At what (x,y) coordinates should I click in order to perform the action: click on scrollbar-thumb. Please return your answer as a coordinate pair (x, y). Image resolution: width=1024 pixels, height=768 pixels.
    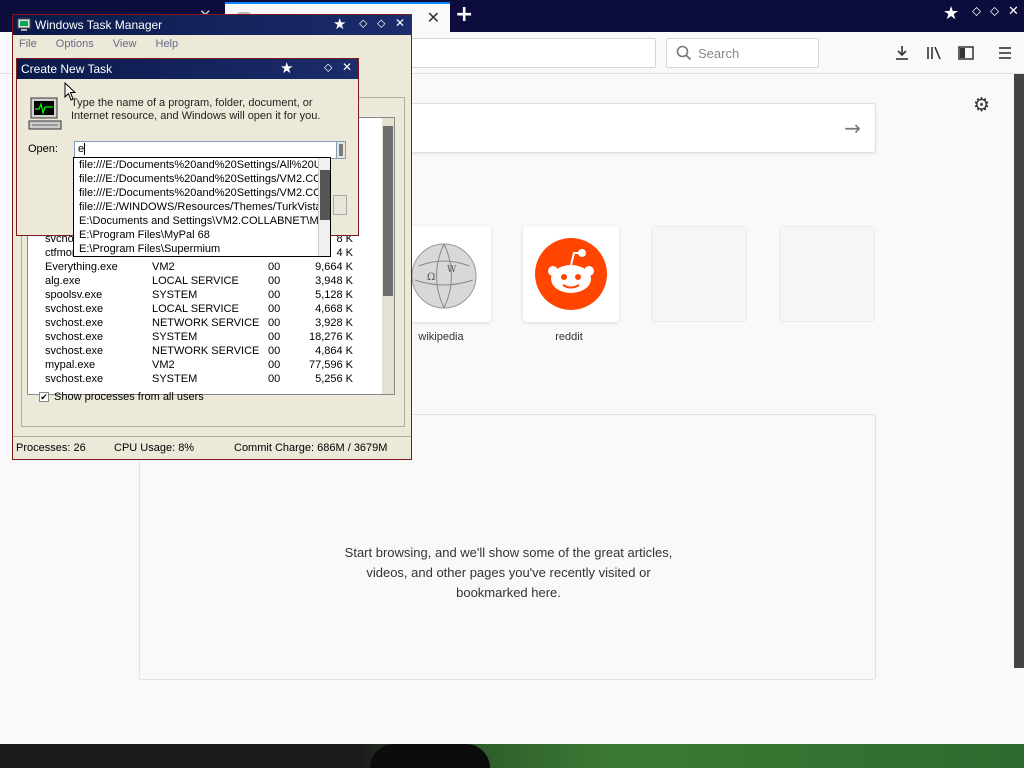
    Looking at the image, I should click on (325, 195).